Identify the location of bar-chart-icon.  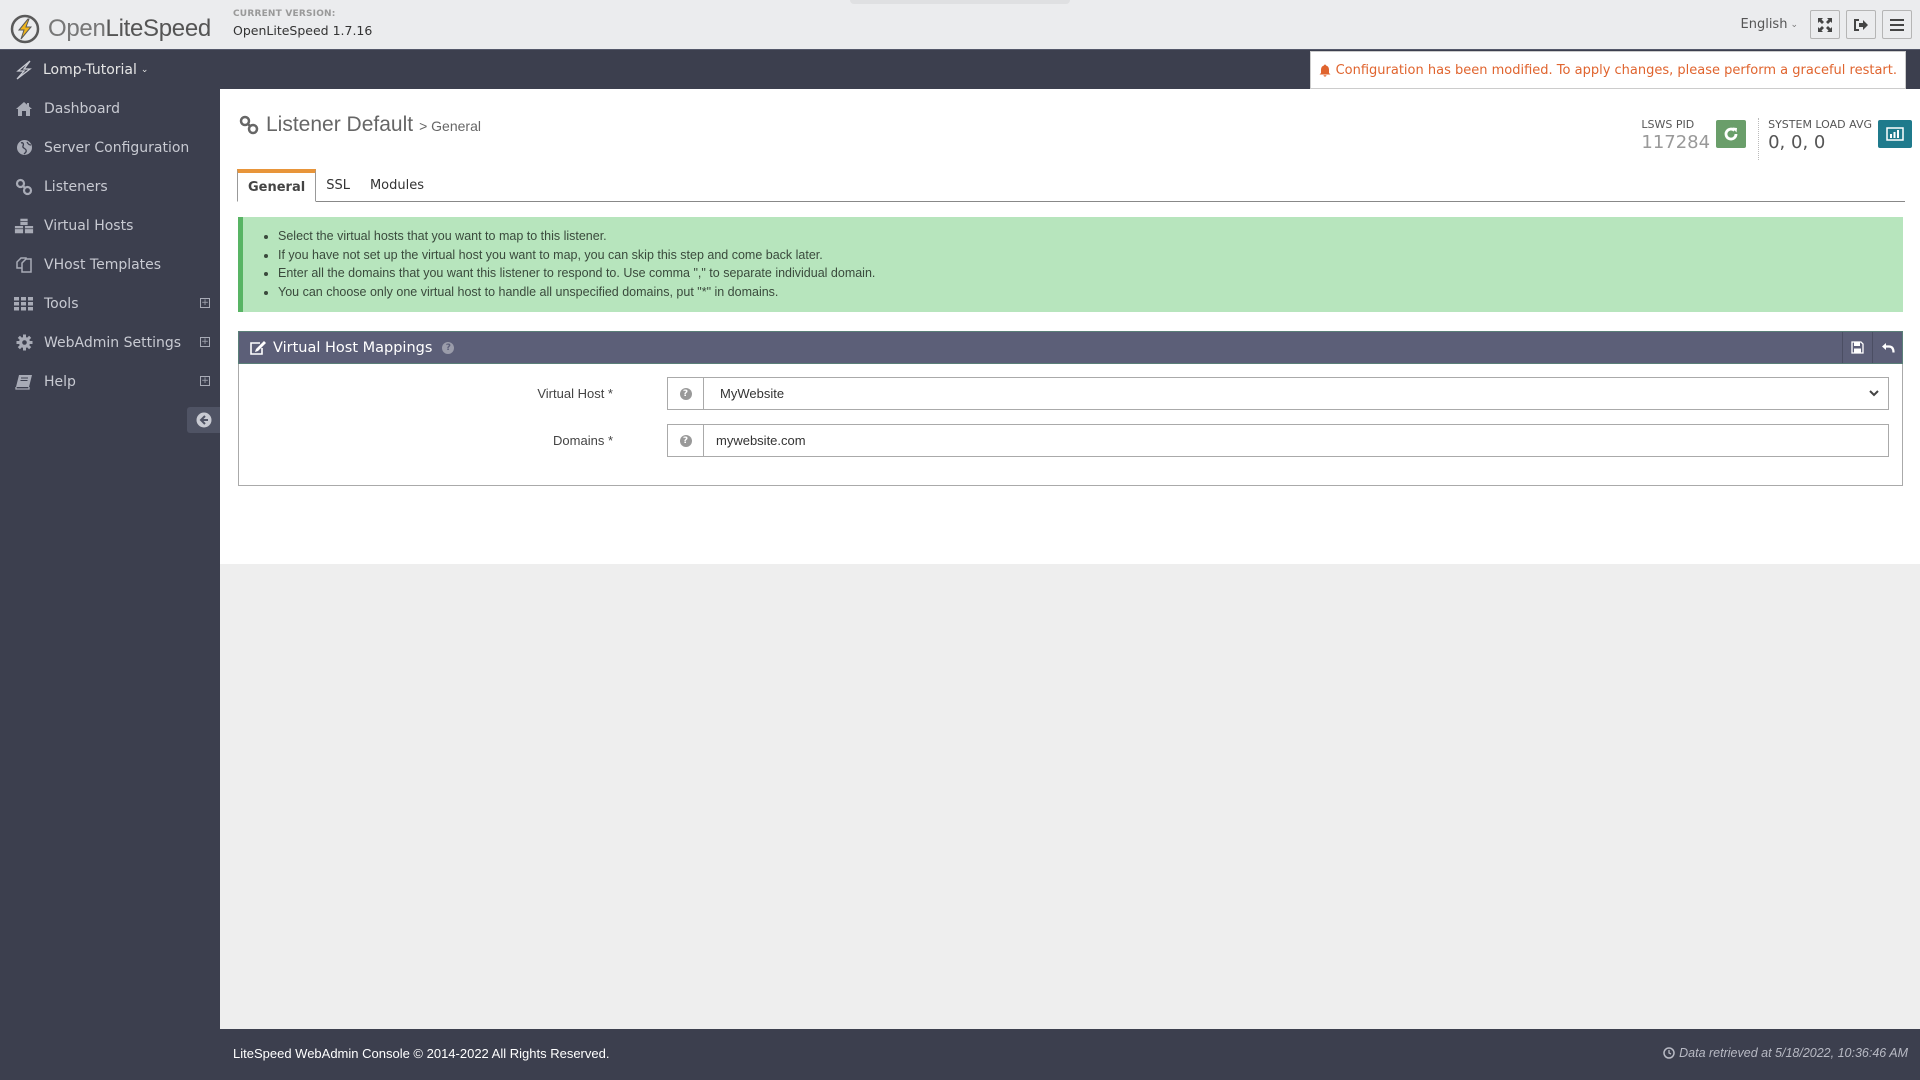
(1895, 134).